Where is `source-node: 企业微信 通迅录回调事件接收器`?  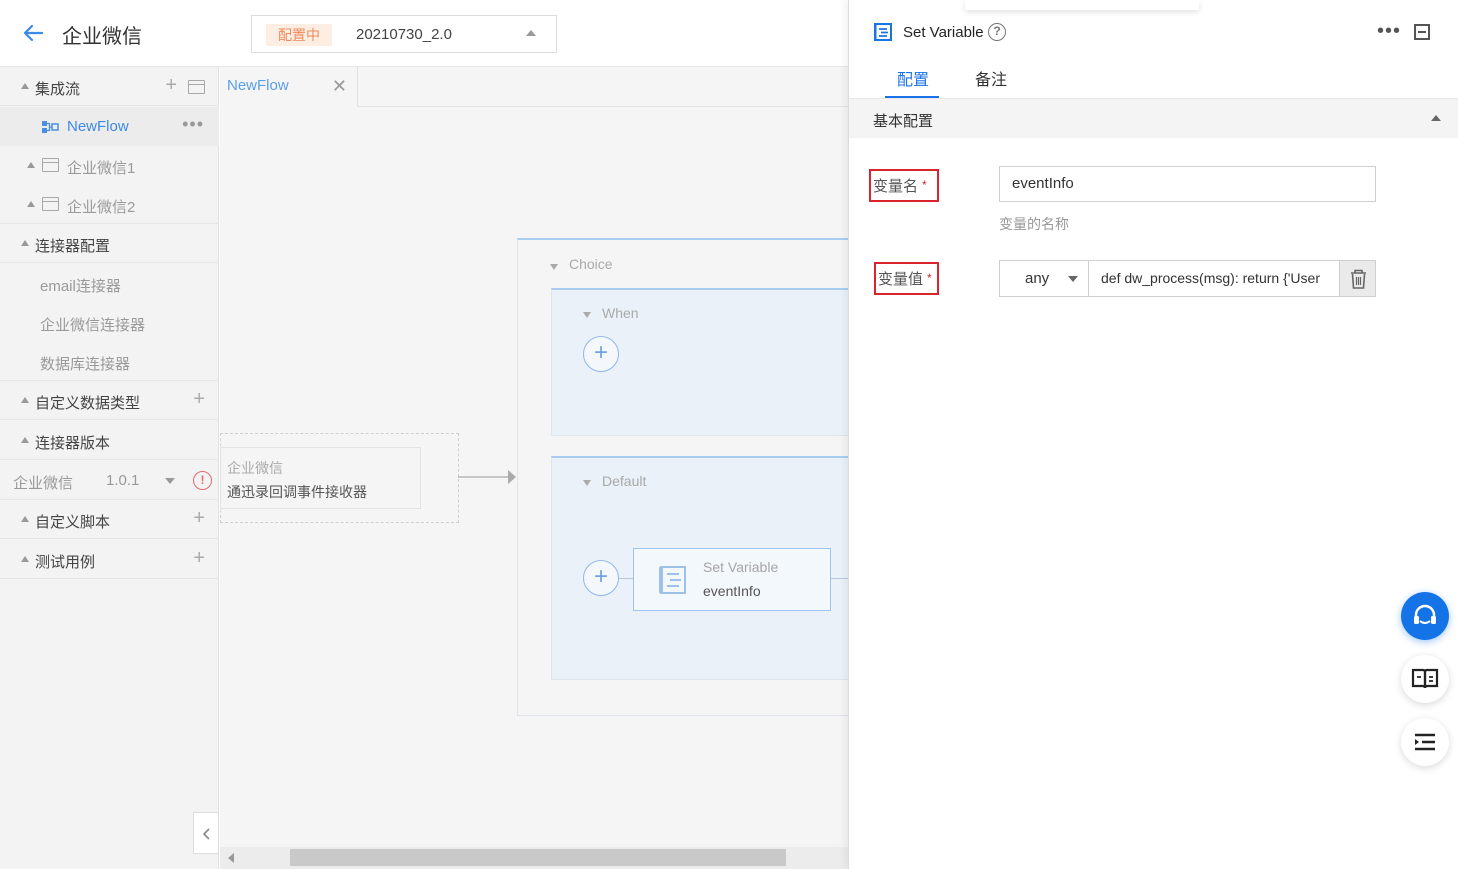 source-node: 企业微信 通迅录回调事件接收器 is located at coordinates (320, 478).